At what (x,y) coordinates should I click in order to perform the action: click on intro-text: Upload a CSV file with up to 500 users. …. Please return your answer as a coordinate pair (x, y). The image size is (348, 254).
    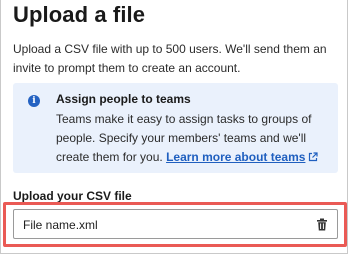
    Looking at the image, I should click on (170, 58).